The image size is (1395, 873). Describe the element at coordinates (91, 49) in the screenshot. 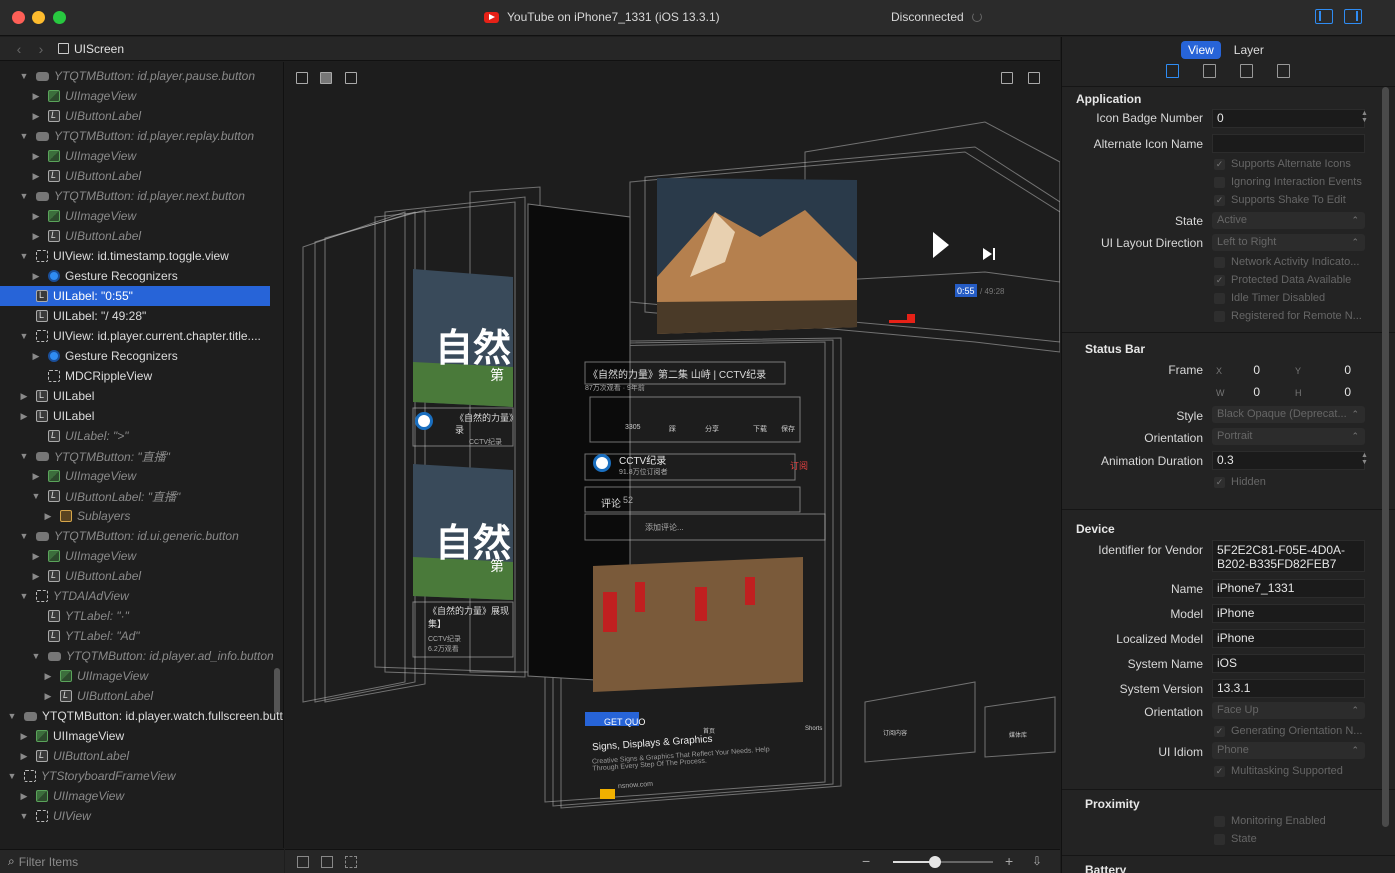

I see `breadcrumb: UIScreen` at that location.